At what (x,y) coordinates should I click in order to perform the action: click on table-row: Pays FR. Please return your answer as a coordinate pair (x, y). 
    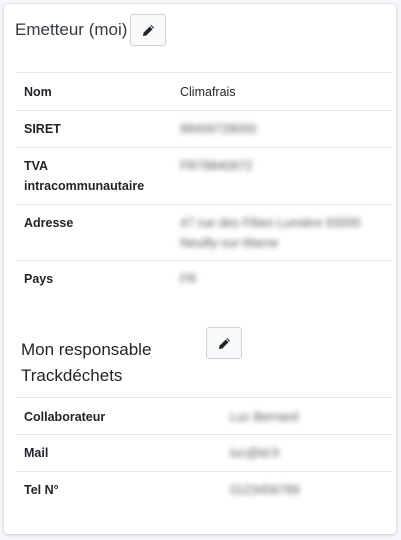
    Looking at the image, I should click on (204, 279).